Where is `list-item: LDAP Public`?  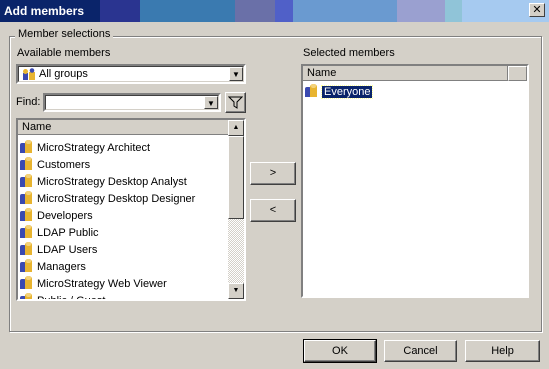
list-item: LDAP Public is located at coordinates (59, 233).